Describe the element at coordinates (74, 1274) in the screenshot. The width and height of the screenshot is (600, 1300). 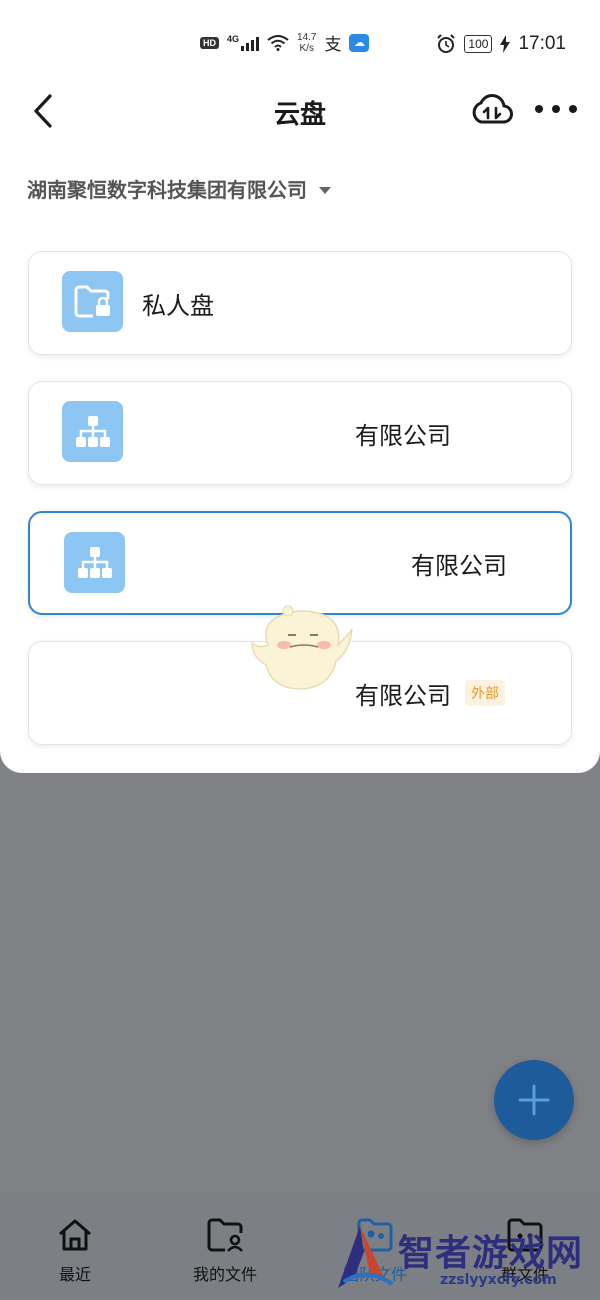
I see `nav-item-label: 最近` at that location.